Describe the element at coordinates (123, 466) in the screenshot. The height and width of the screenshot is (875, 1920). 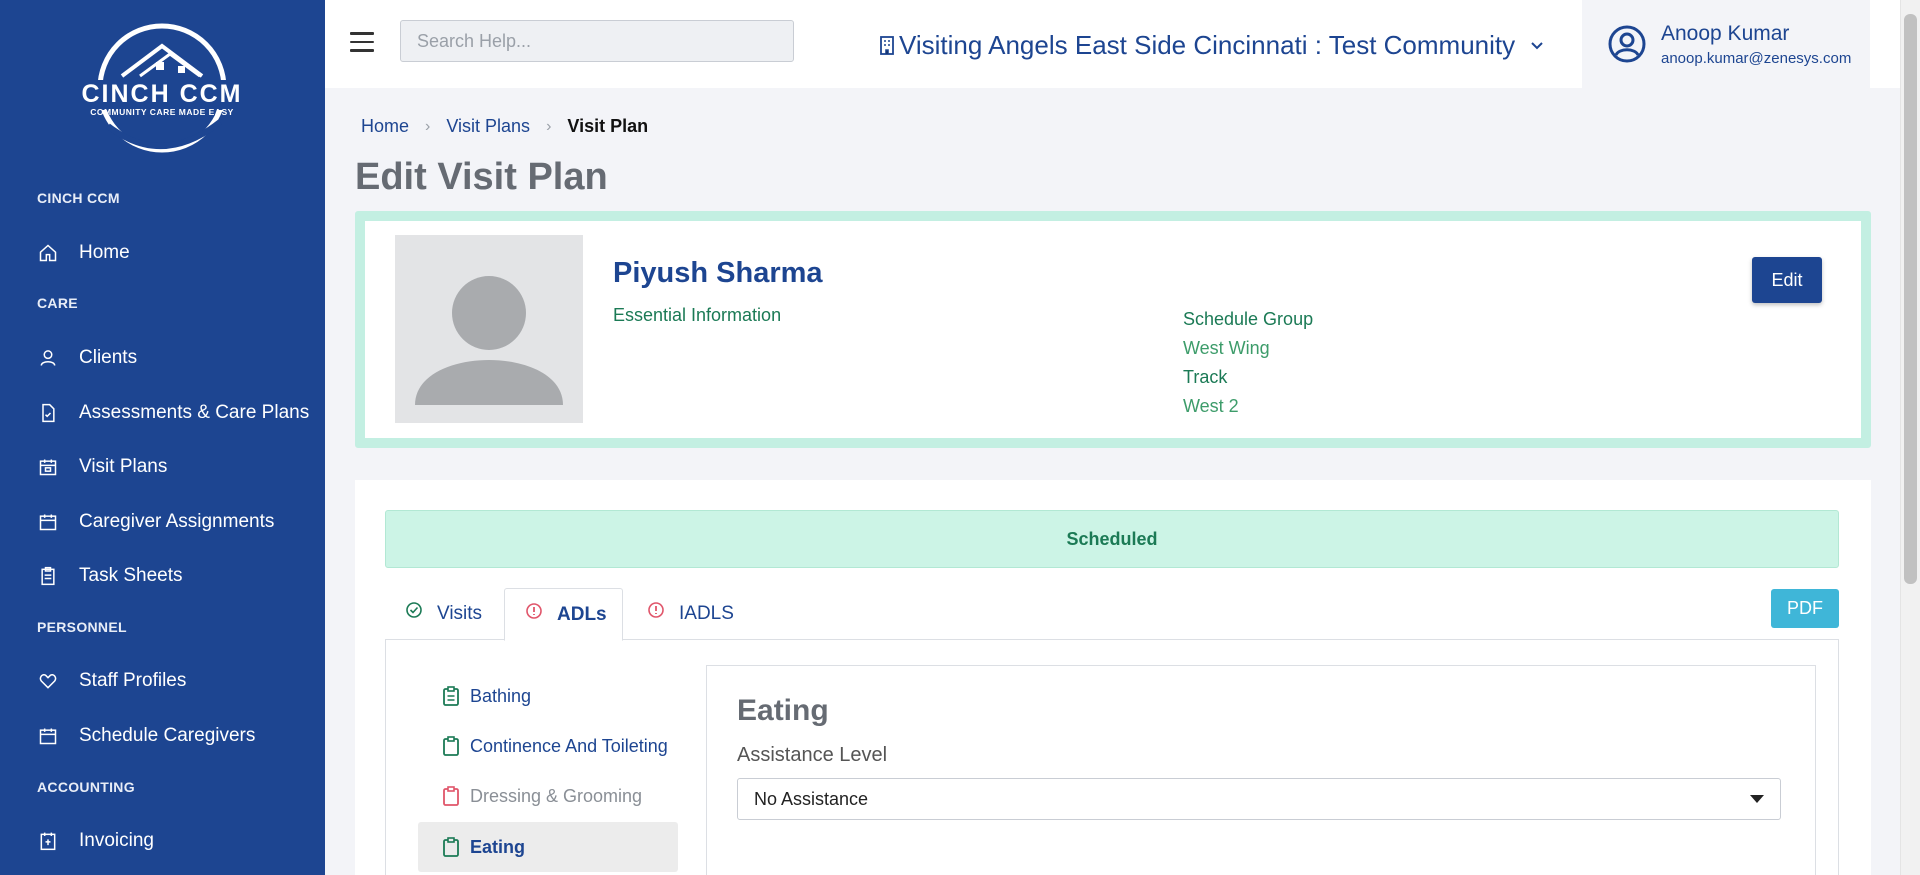
I see `sidebar-item-label: Visit Plans` at that location.